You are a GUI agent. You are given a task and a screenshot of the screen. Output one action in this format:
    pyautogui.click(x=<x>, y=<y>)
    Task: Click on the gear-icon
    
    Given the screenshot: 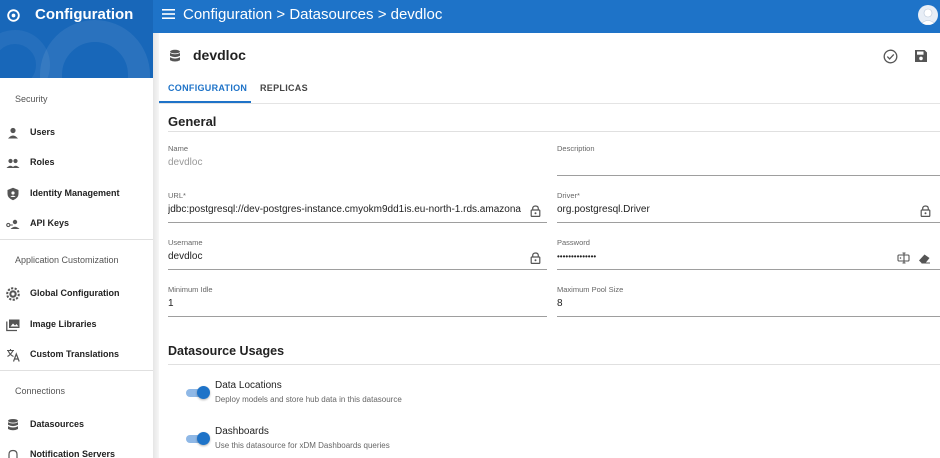 What is the action you would take?
    pyautogui.click(x=13, y=294)
    